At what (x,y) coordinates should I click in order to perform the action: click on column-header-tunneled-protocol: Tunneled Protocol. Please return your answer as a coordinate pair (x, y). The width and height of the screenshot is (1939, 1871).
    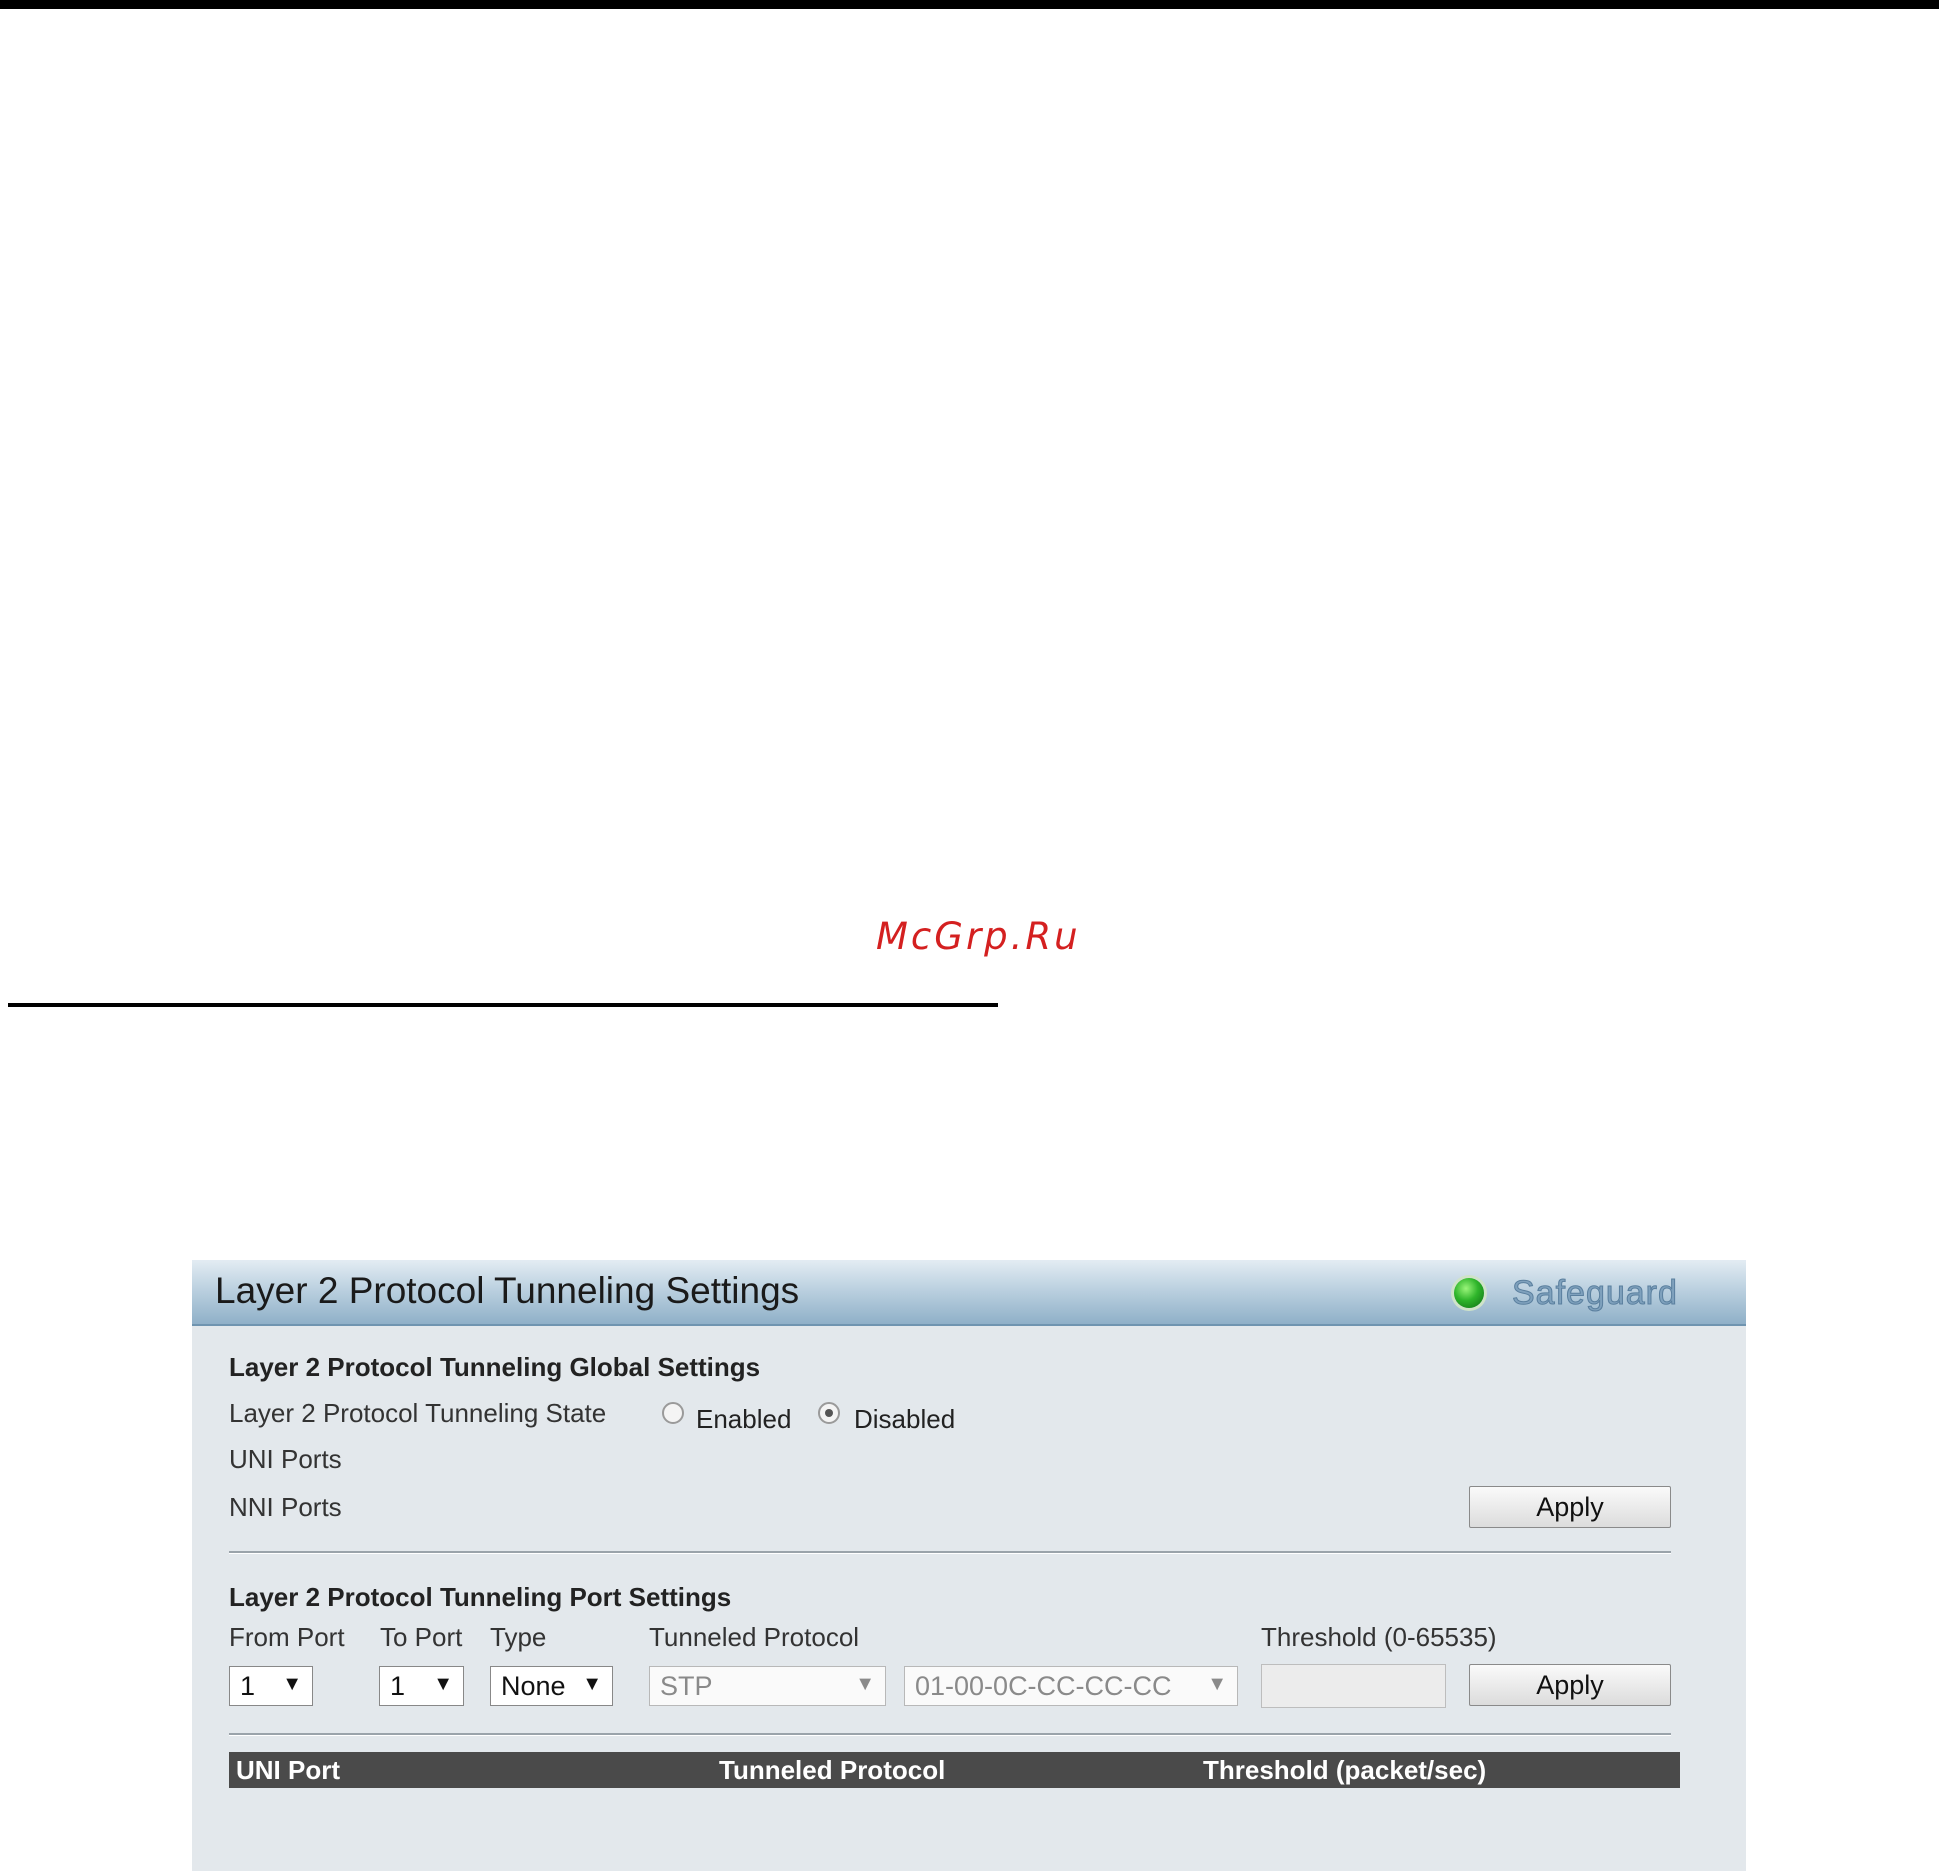
    Looking at the image, I should click on (832, 1770).